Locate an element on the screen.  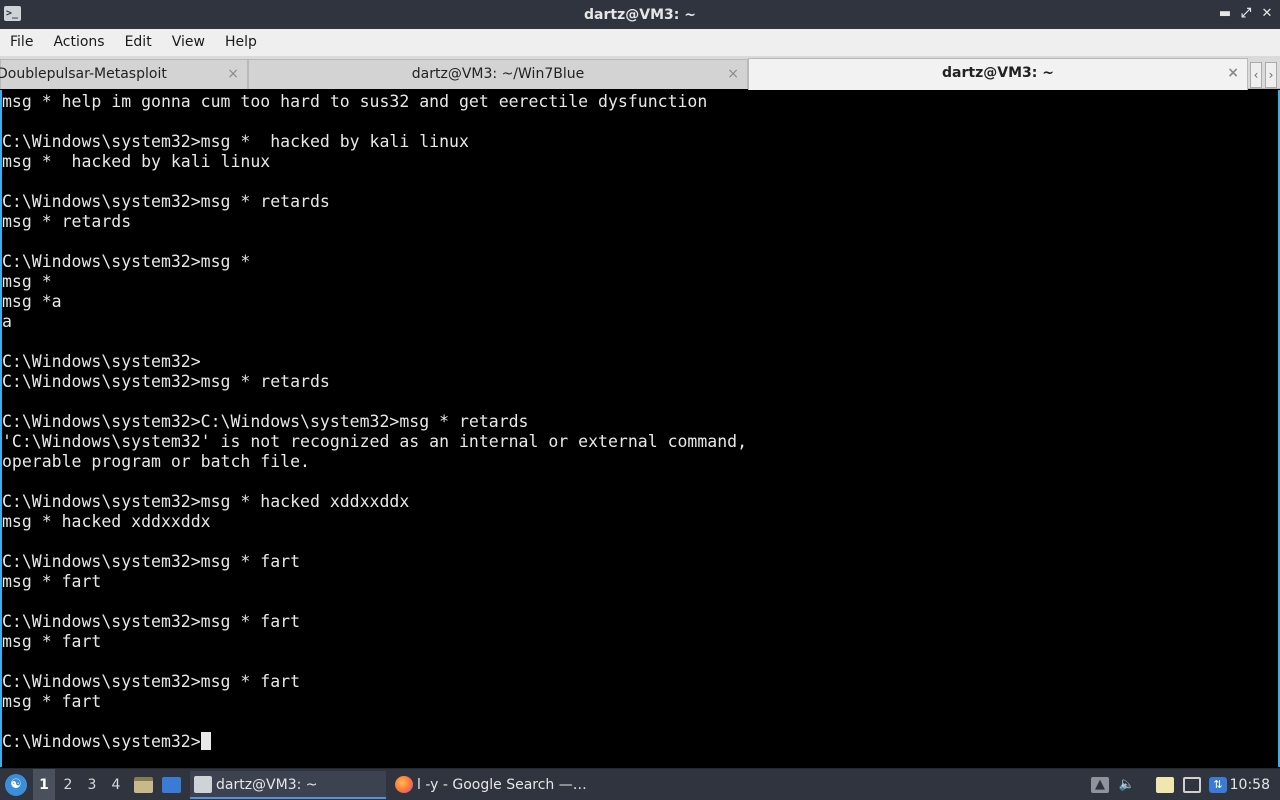
window-titlebar: >_ dartz@VM3: ~ ▬ ⤢ ✕ is located at coordinates (640, 14).